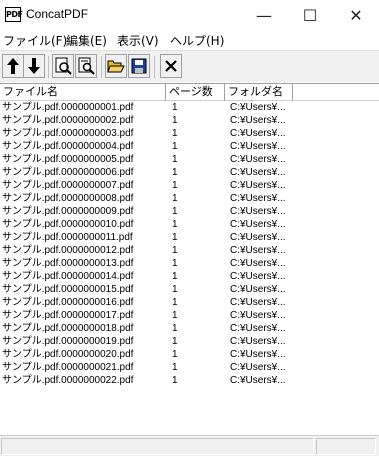 This screenshot has width=379, height=456. Describe the element at coordinates (68, 120) in the screenshot. I see `file-name-cell: サンプル.pdf.0000000002.pdf` at that location.